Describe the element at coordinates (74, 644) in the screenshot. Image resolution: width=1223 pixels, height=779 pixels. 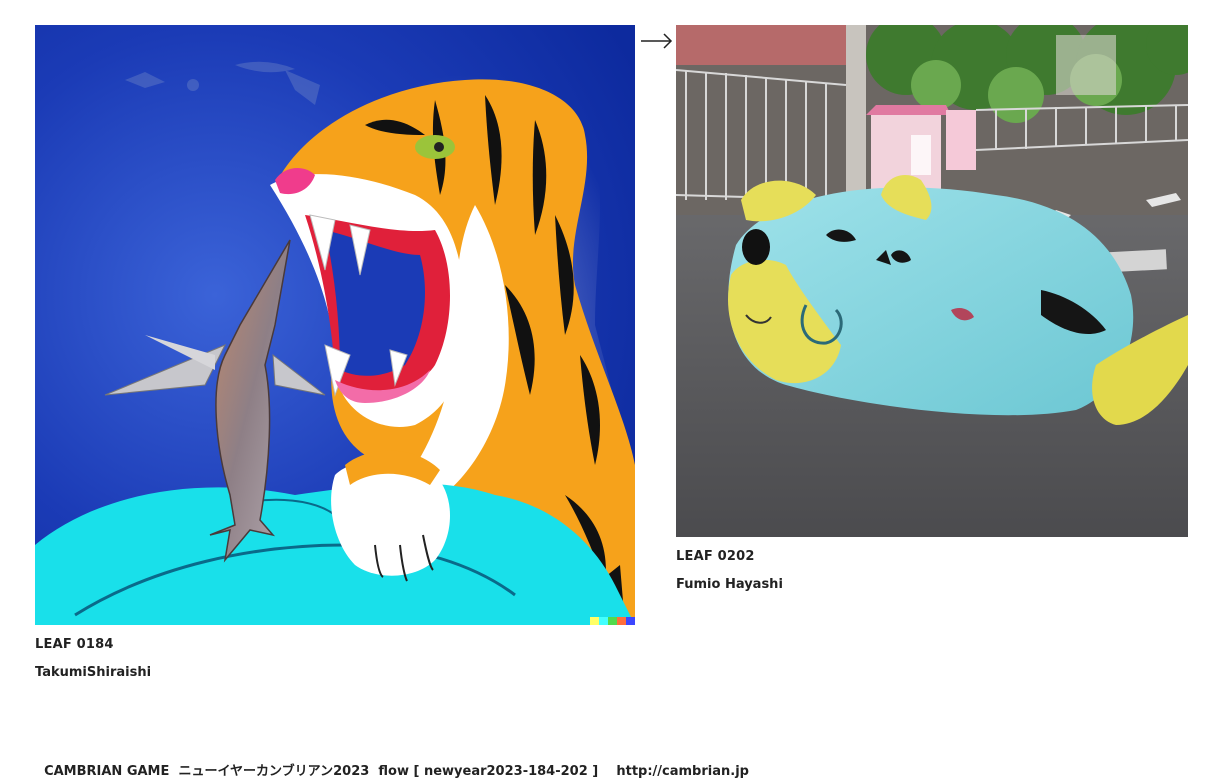
I see `leaf-id: LEAF 0184` at that location.